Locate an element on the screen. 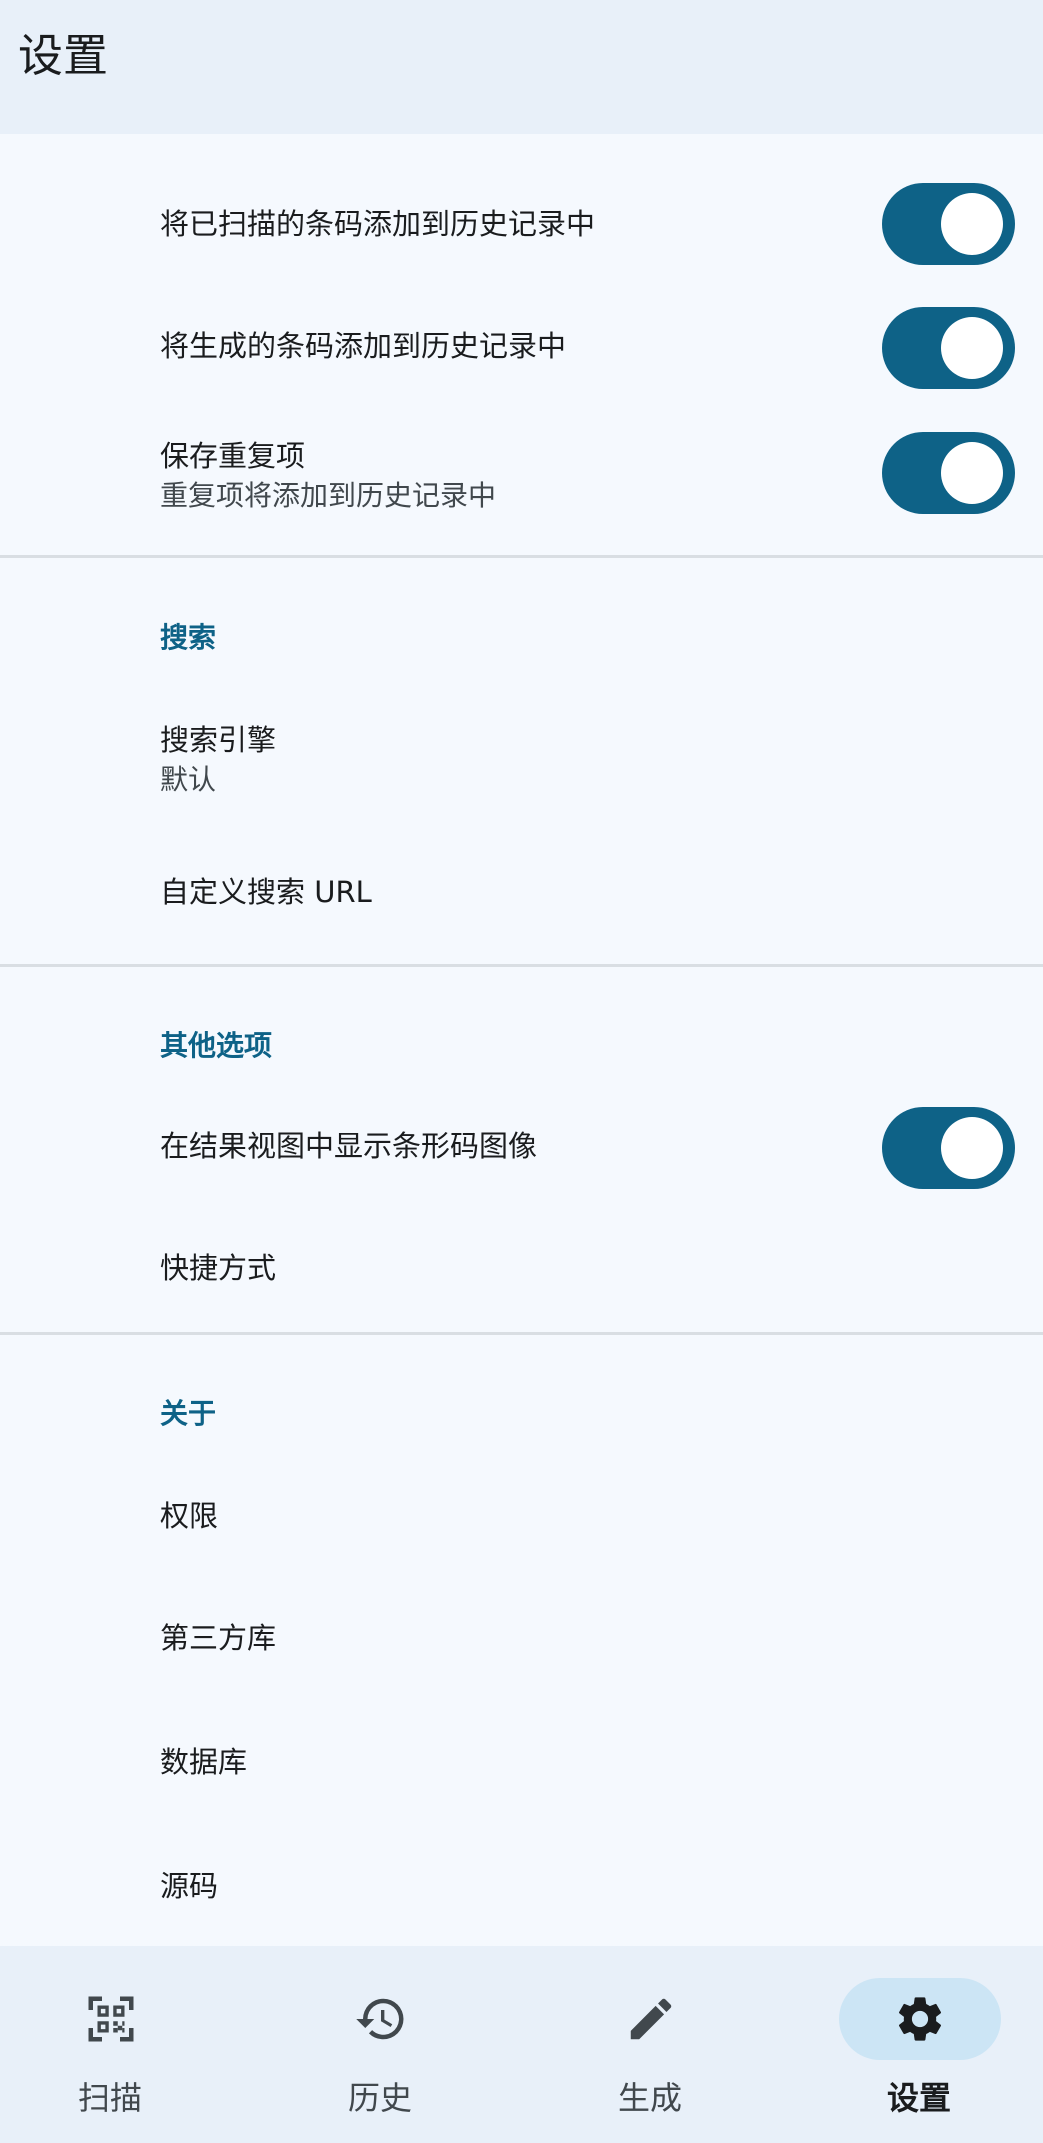 The image size is (1043, 2143). setting-save-duplicates: 保存重复项 重复项将添加到历史记录中 is located at coordinates (521, 482).